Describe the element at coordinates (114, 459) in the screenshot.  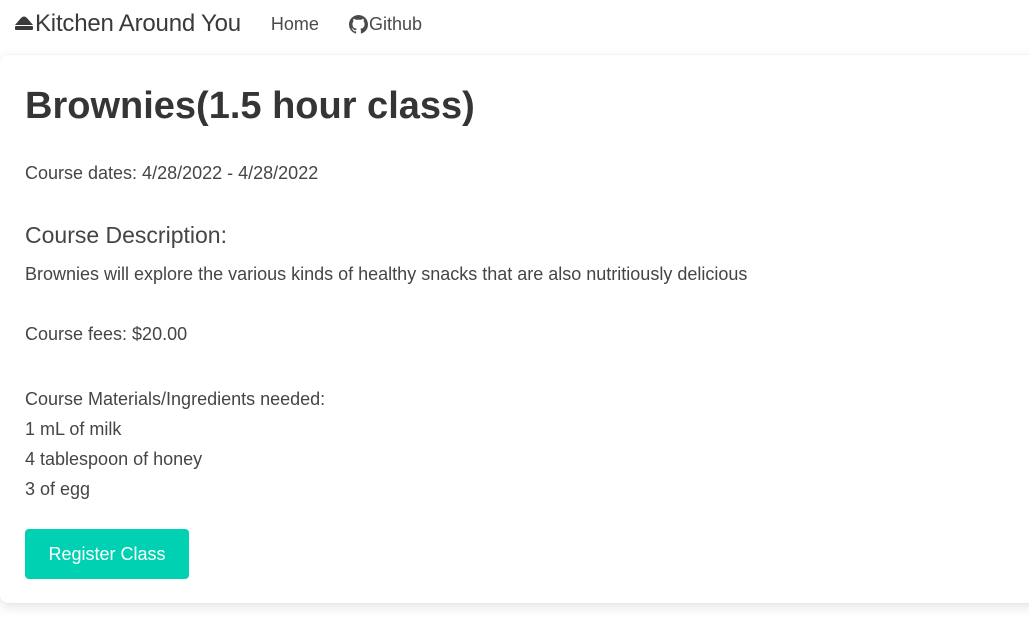
I see `material-item: 4 tablespoon of honey` at that location.